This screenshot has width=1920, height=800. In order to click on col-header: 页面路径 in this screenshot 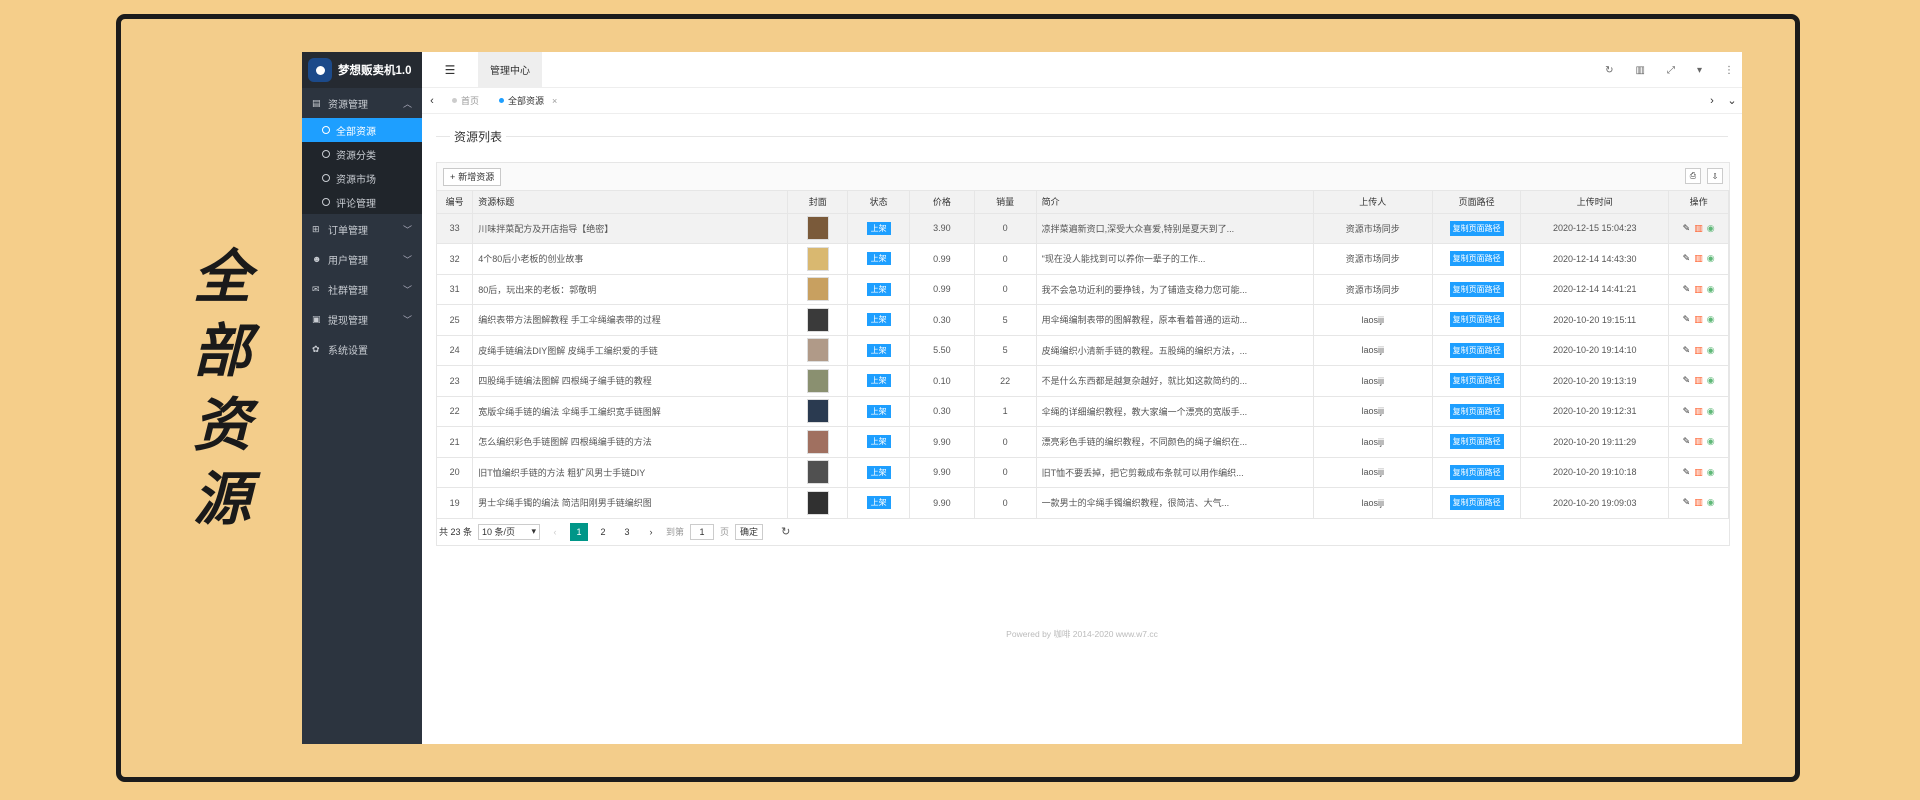, I will do `click(1477, 202)`.